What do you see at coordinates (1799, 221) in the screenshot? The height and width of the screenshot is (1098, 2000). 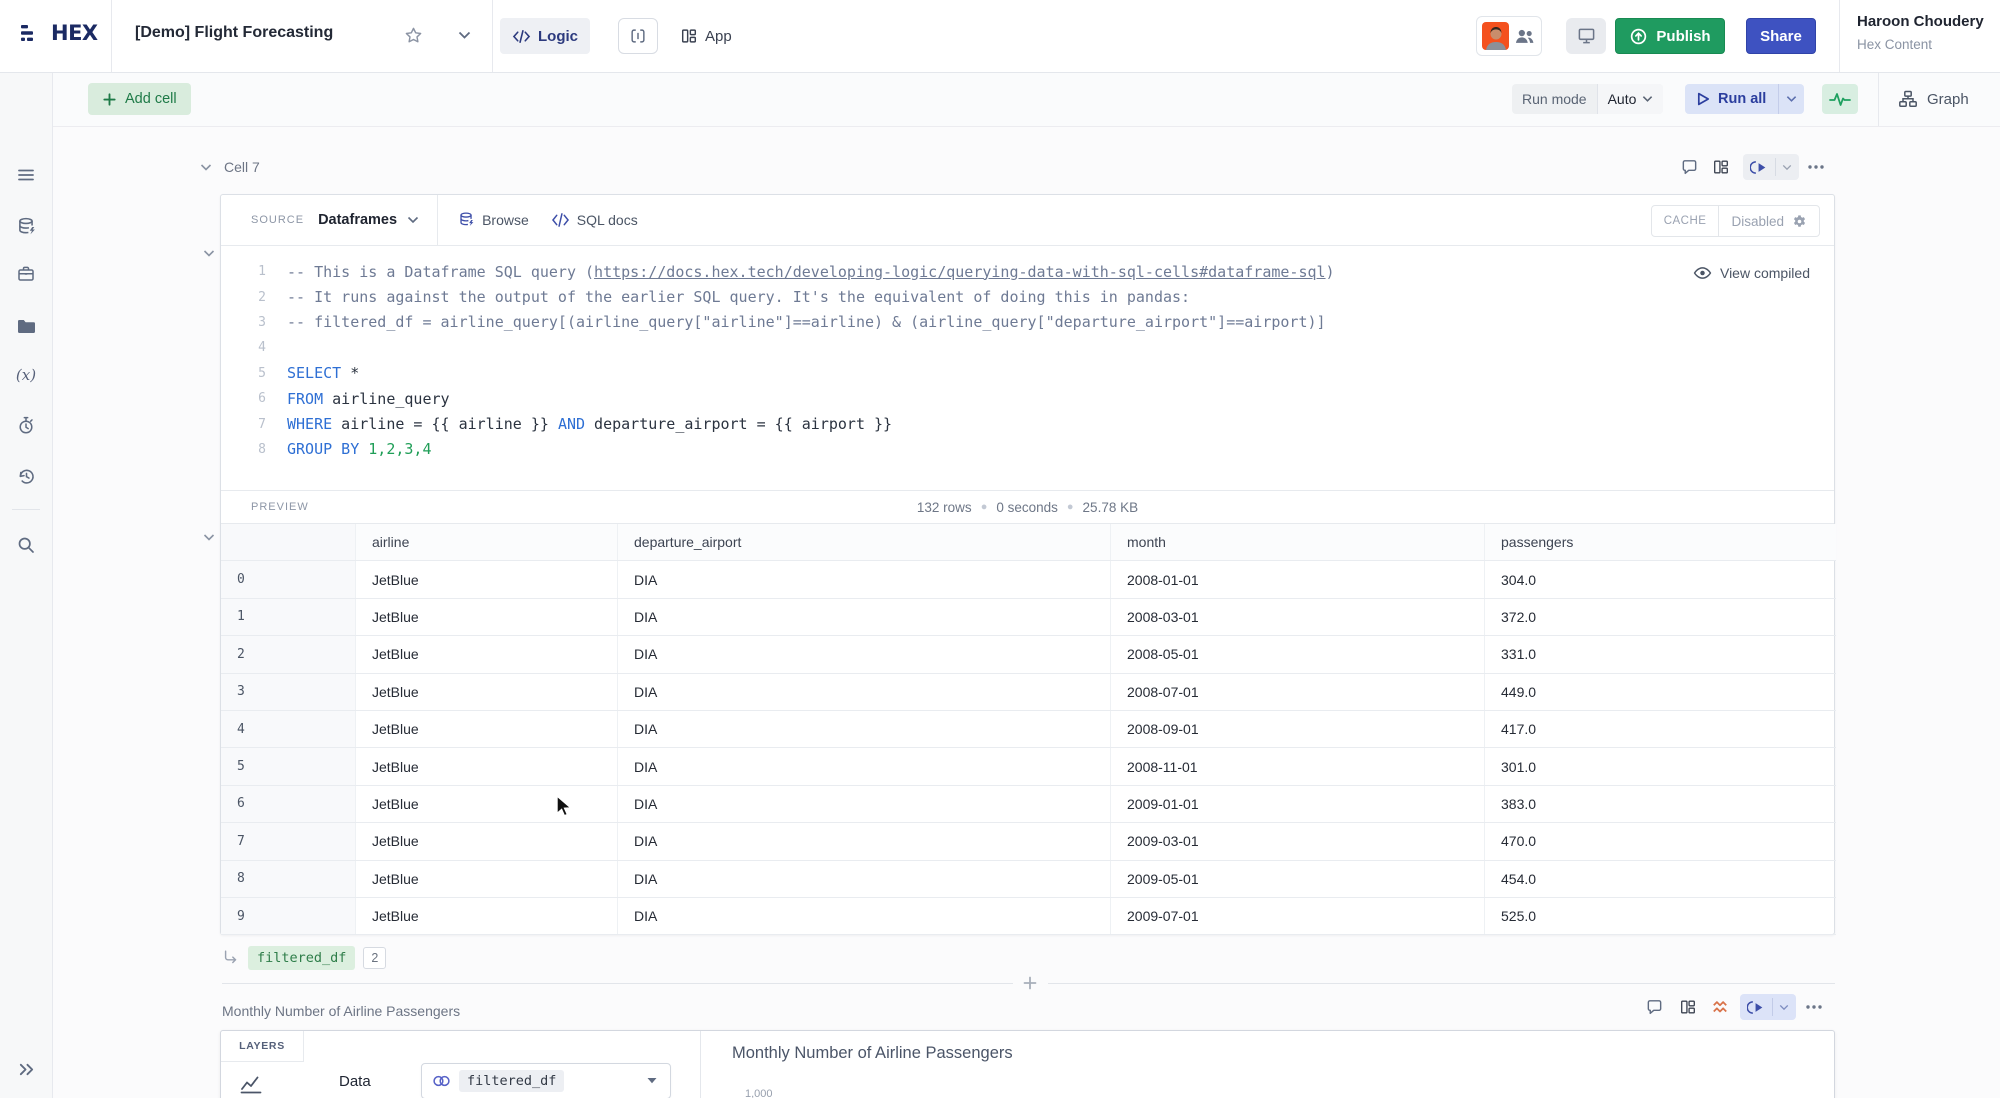 I see `gear-icon` at bounding box center [1799, 221].